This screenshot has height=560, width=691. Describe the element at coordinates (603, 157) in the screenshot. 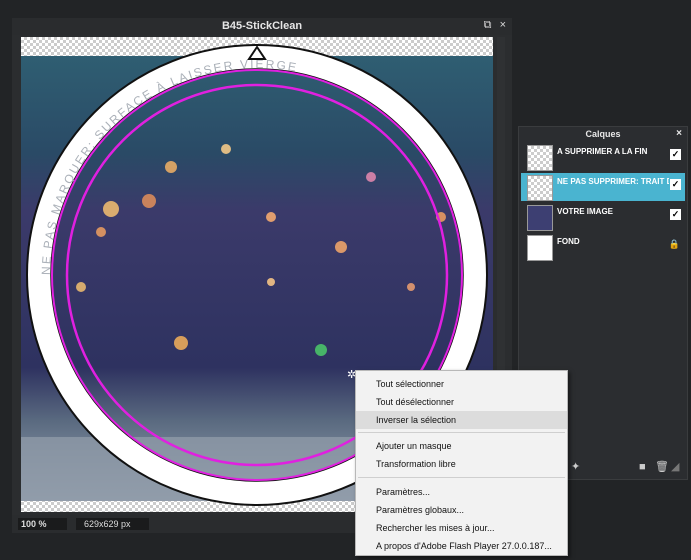

I see `layer-row-a-supprimer: A SUPPRIMER A LA FIN ✓` at that location.